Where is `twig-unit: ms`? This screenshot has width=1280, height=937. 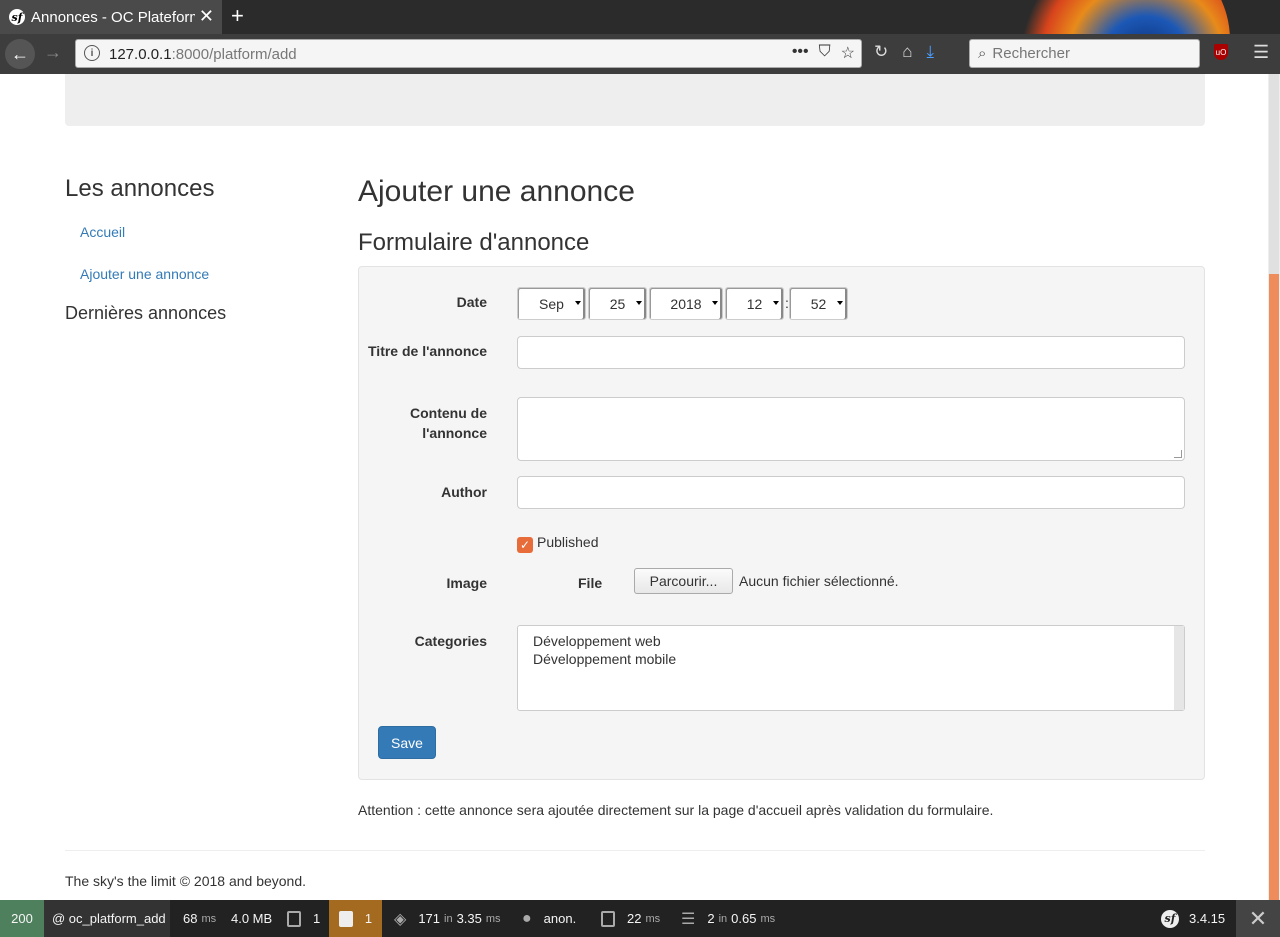
twig-unit: ms is located at coordinates (493, 918).